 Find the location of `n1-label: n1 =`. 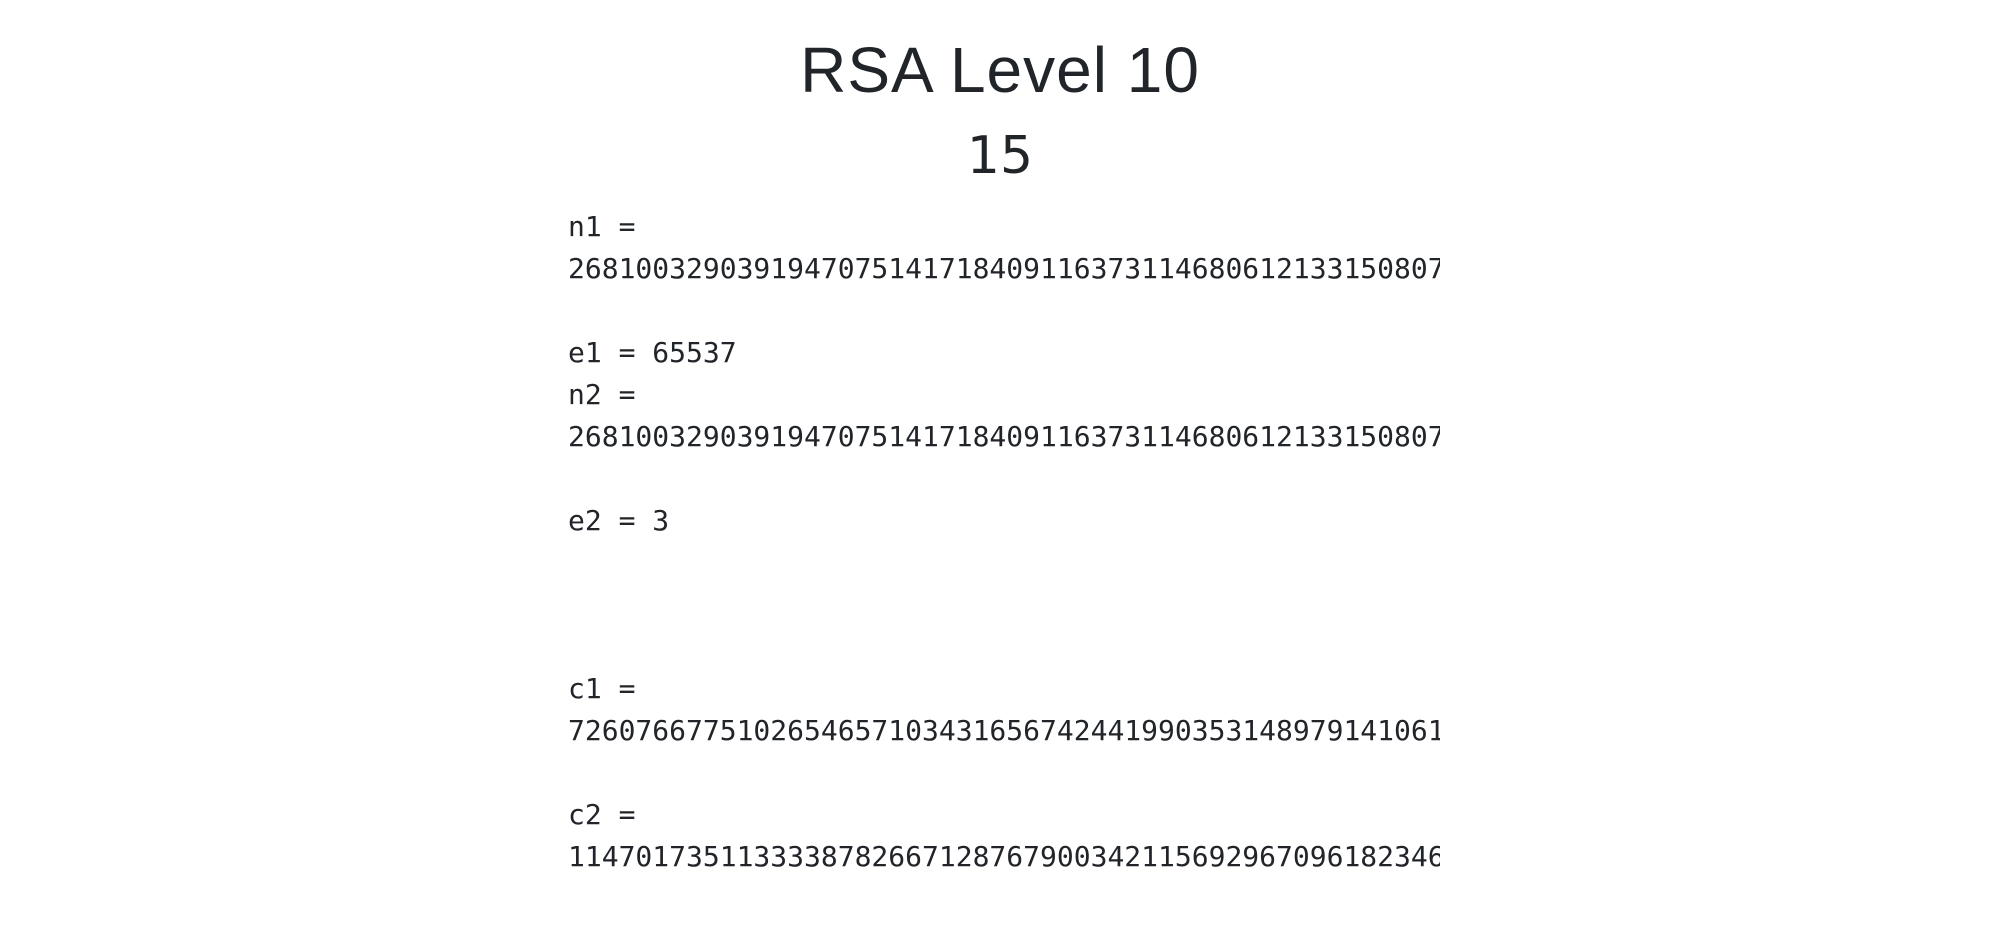

n1-label: n1 = is located at coordinates (602, 226).